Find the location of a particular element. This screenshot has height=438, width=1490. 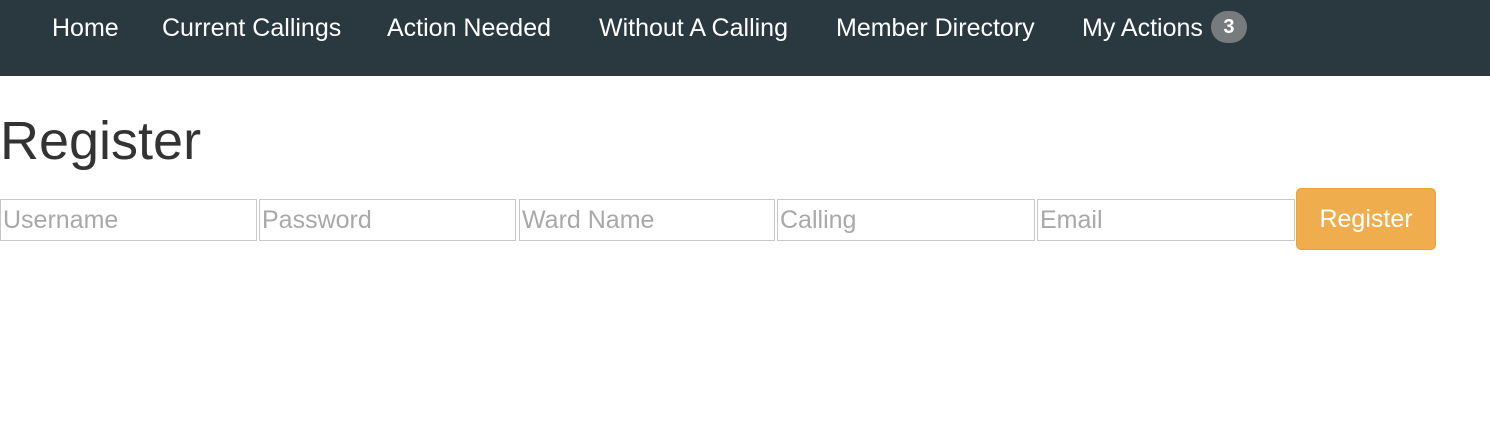

nav-item-my-actions: My Actions 3 is located at coordinates (1164, 28).